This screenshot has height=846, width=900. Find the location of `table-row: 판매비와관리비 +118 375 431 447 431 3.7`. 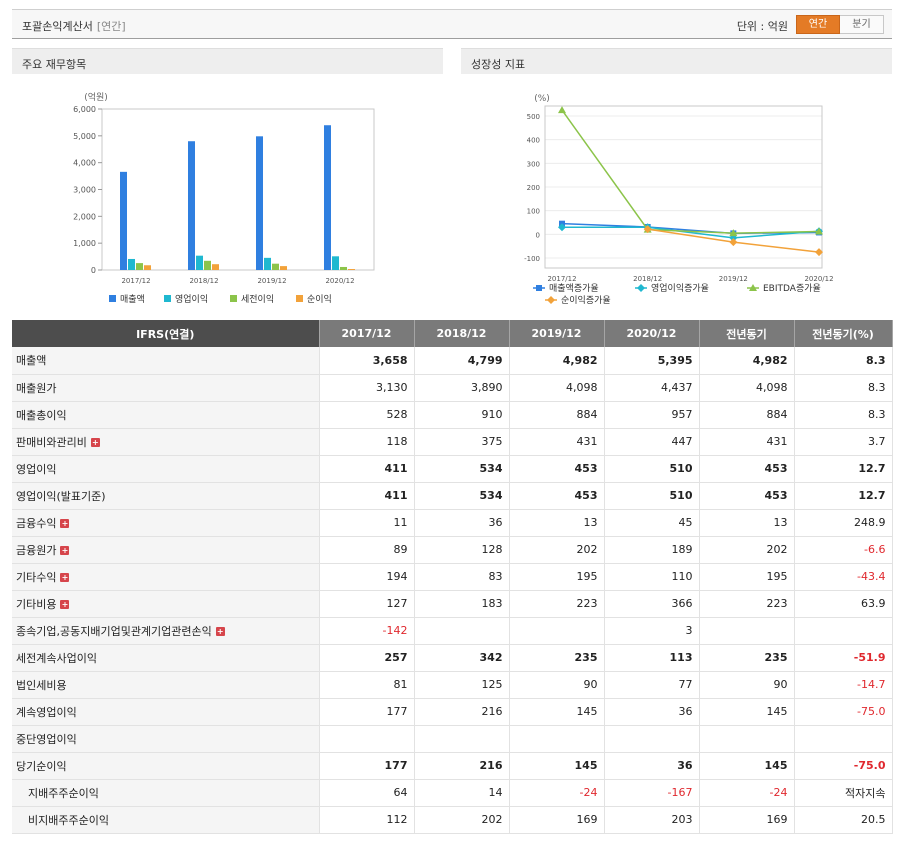

table-row: 판매비와관리비 +118 375 431 447 431 3.7 is located at coordinates (452, 442).